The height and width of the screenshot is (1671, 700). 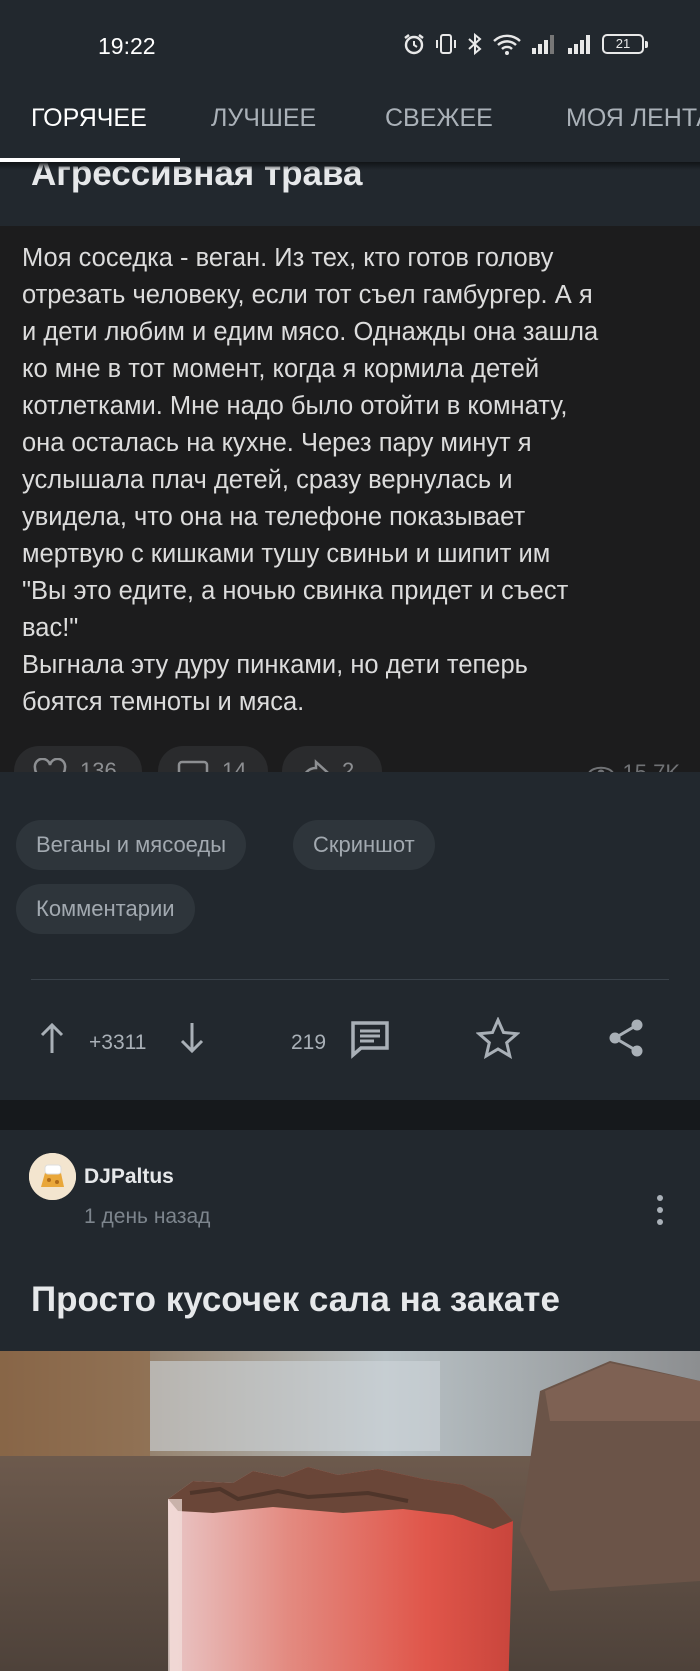 I want to click on wifi-icon, so click(x=507, y=44).